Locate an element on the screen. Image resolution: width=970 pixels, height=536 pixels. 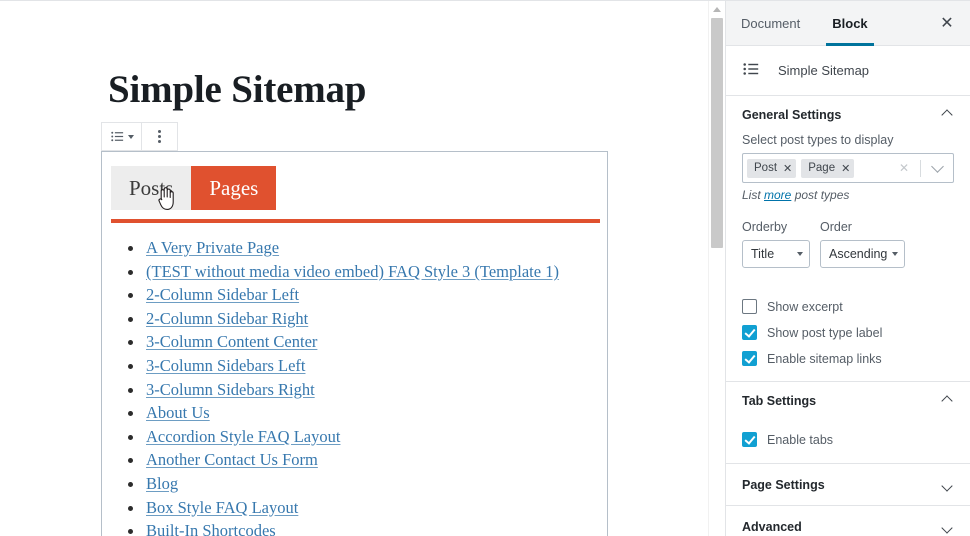
panel-title: Page Settings is located at coordinates (783, 484).